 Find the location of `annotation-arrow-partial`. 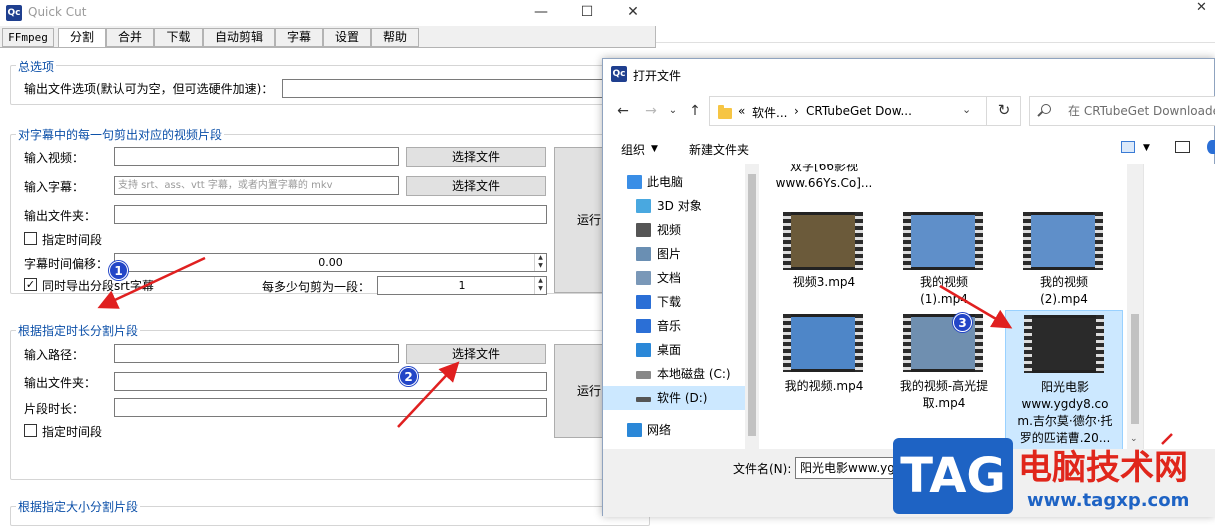

annotation-arrow-partial is located at coordinates (1167, 439).